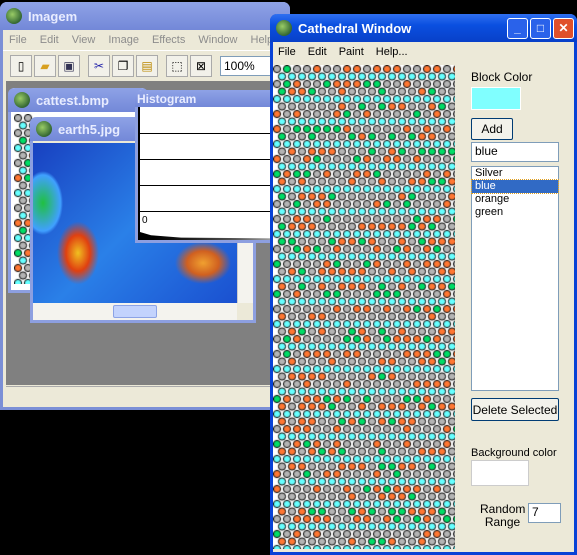  I want to click on status-bar, so click(146, 396).